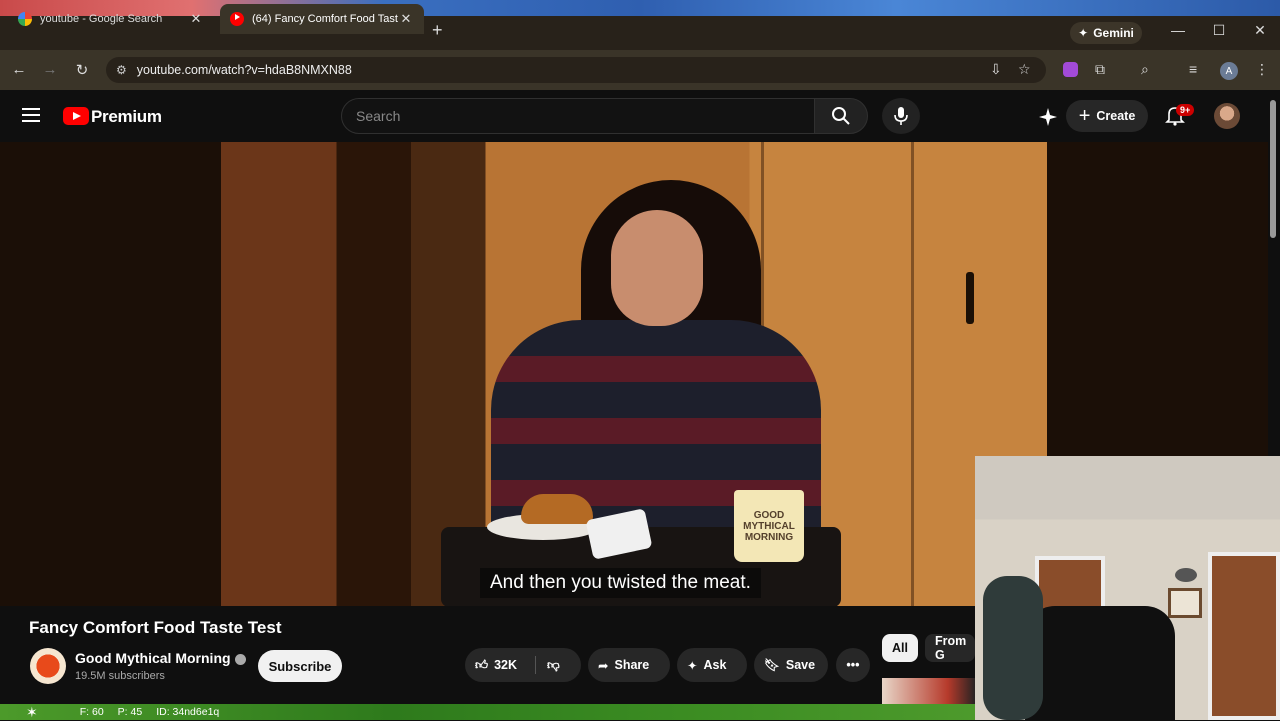  What do you see at coordinates (121, 70) in the screenshot?
I see `site-info-icon: ⚙` at bounding box center [121, 70].